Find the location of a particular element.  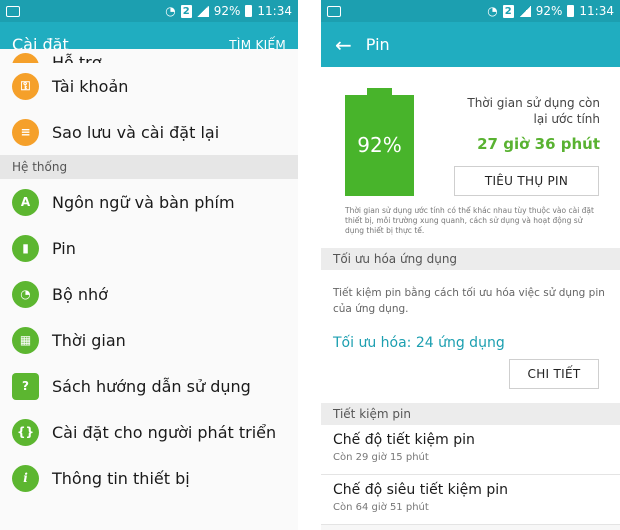

settings-item-label: Cài đặt cho người phát triển is located at coordinates (164, 432).